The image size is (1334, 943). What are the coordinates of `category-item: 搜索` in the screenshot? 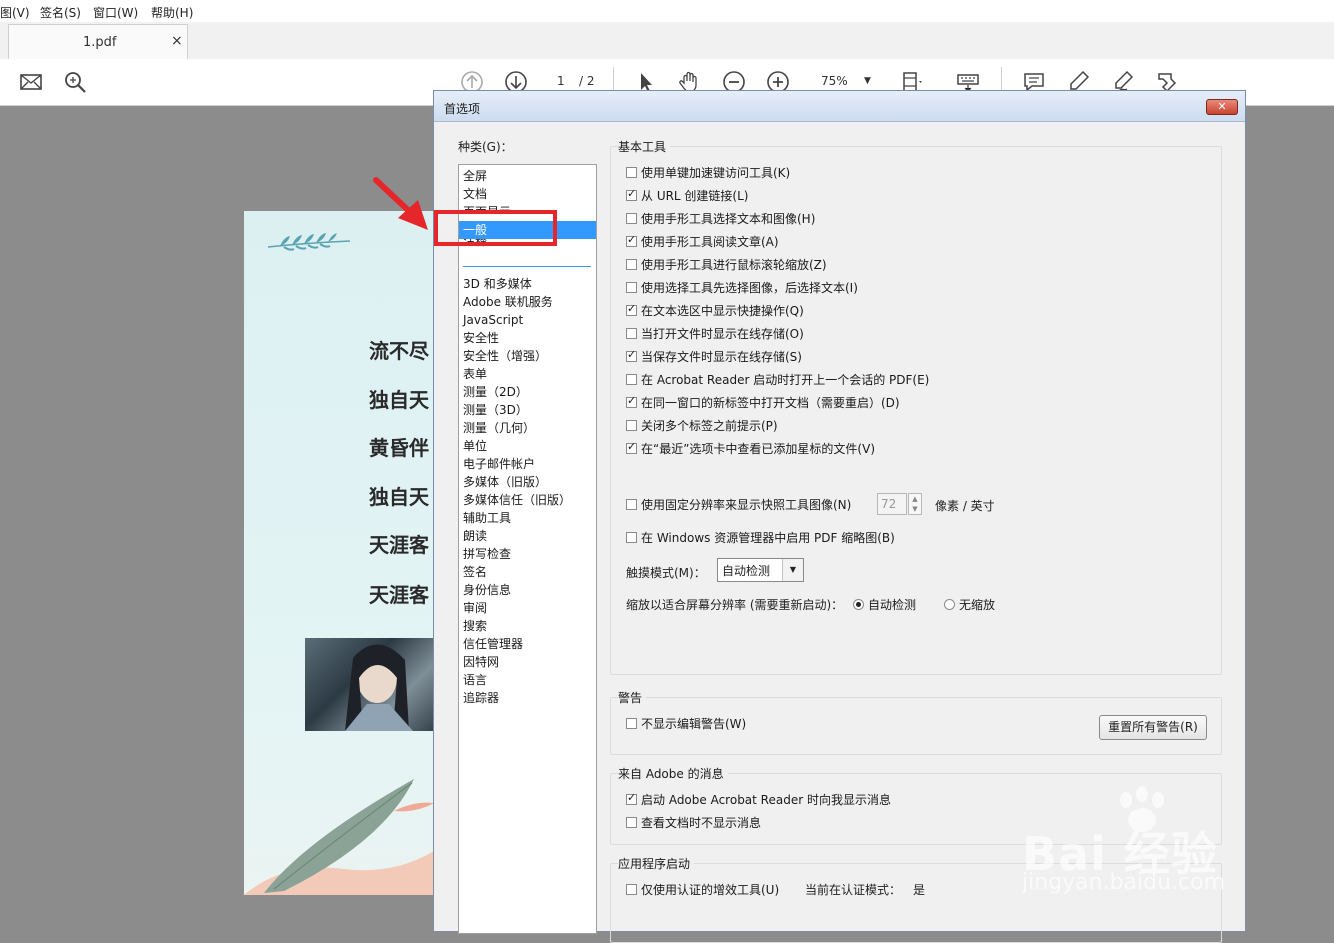 It's located at (527, 626).